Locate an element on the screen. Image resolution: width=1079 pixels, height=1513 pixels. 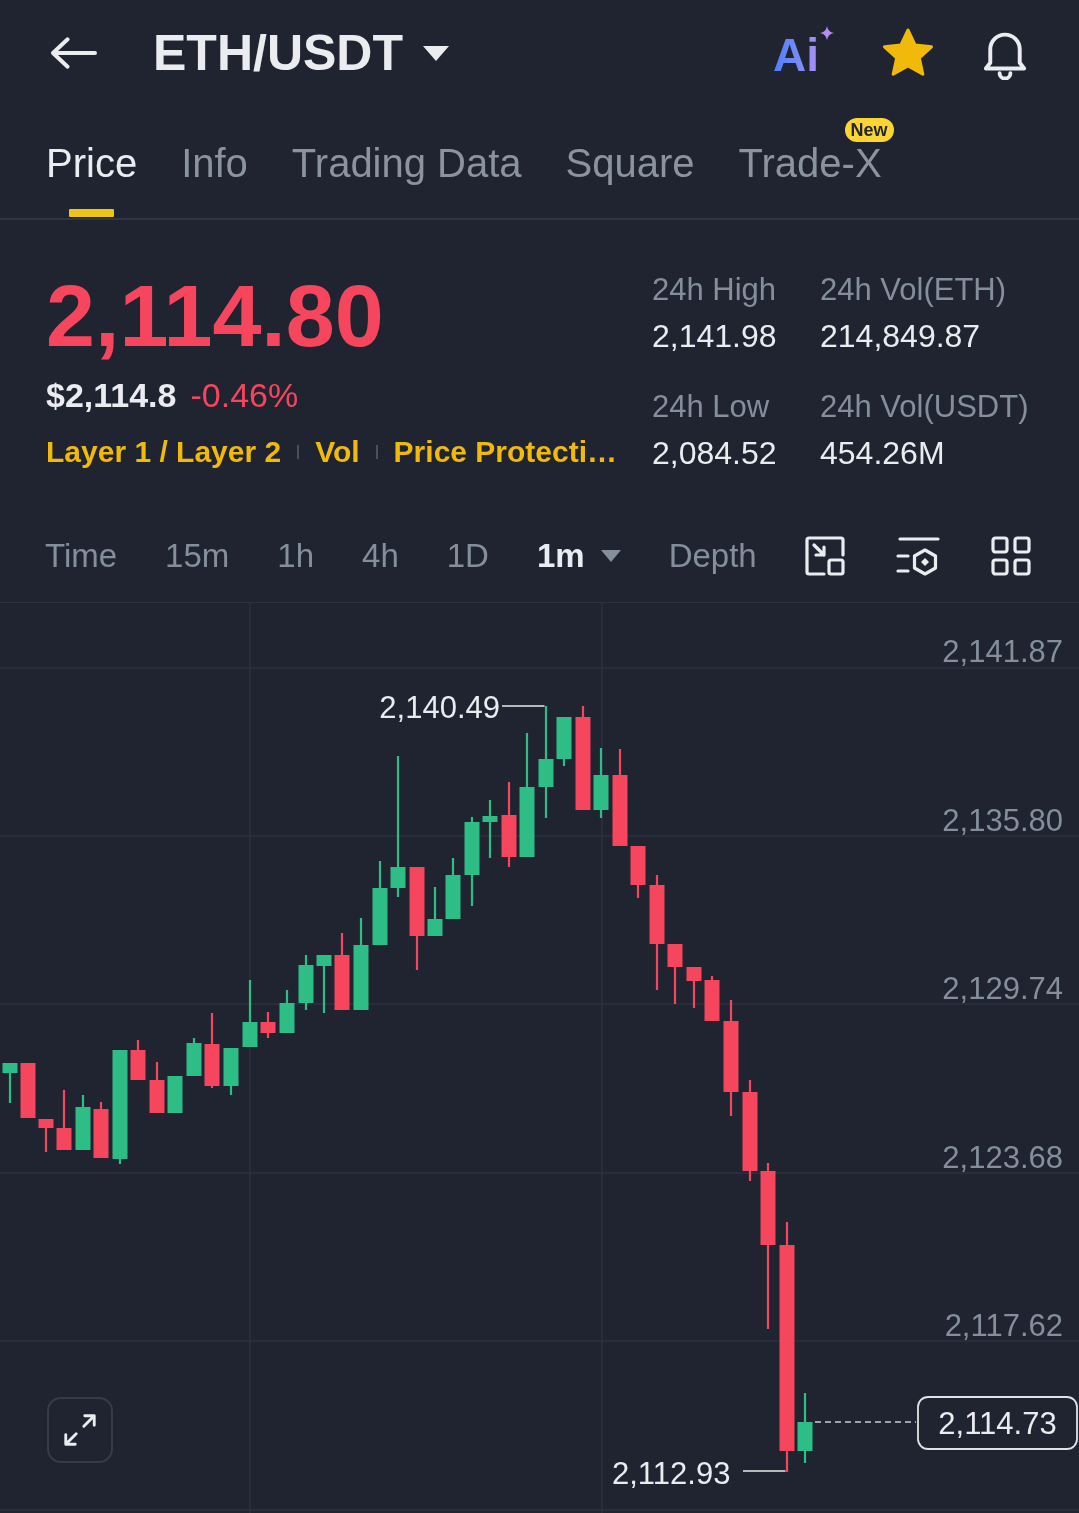
tag-link: Layer 1 / Layer 2 is located at coordinates (164, 452).